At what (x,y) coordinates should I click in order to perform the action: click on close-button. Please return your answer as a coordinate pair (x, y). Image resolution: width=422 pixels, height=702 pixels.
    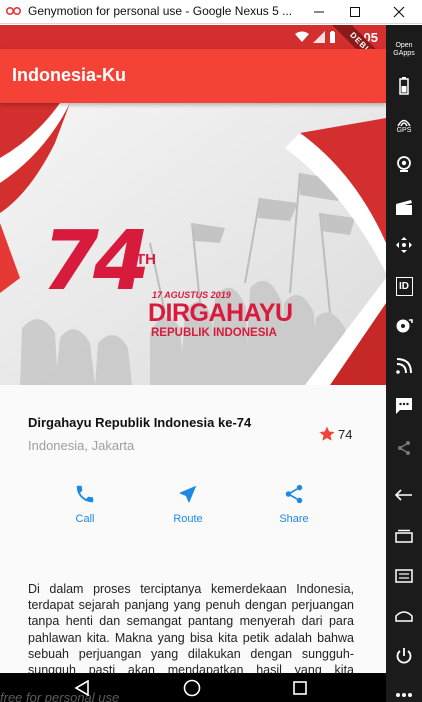
    Looking at the image, I should click on (399, 12).